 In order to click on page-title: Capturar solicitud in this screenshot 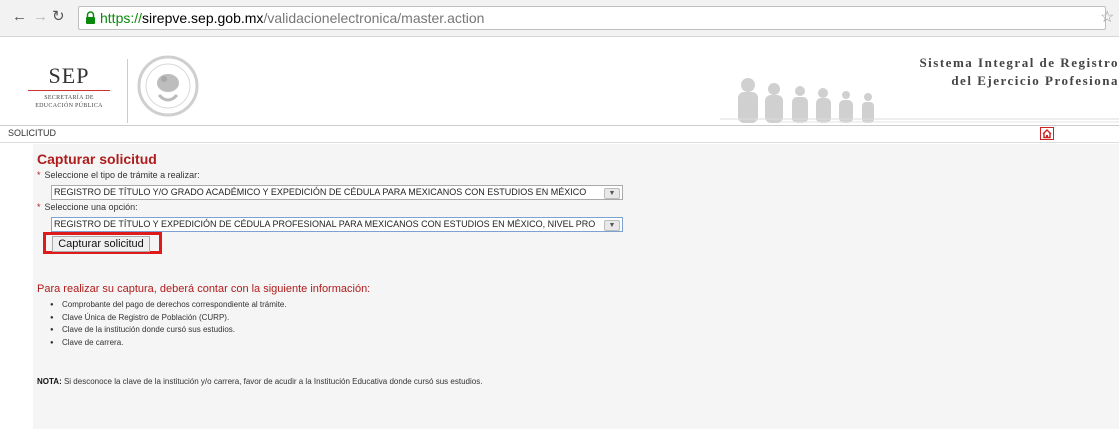, I will do `click(97, 159)`.